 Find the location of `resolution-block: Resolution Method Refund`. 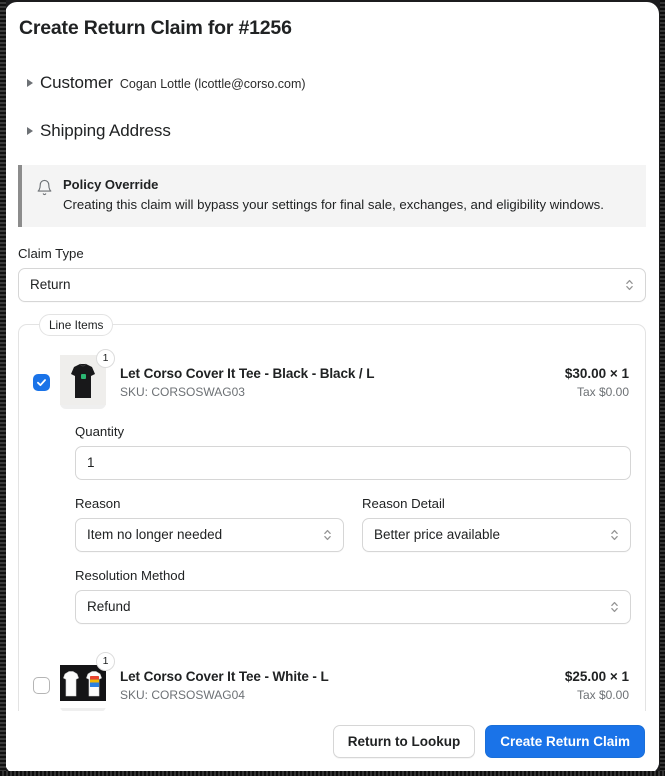

resolution-block: Resolution Method Refund is located at coordinates (353, 596).